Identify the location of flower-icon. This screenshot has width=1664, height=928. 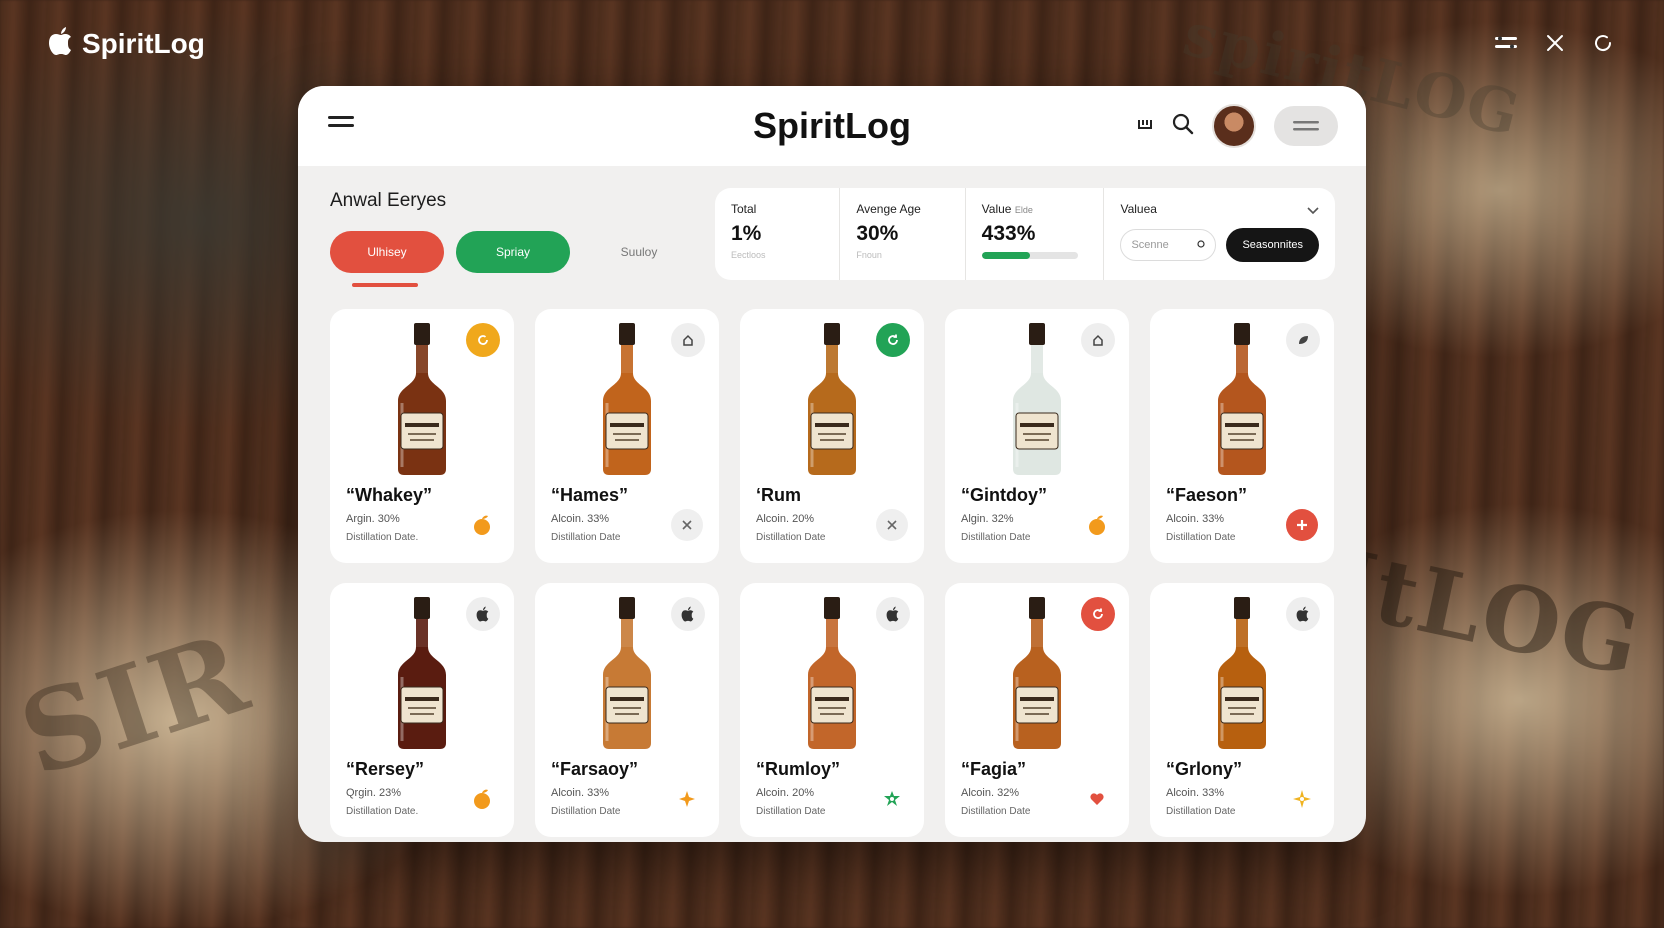
(892, 799).